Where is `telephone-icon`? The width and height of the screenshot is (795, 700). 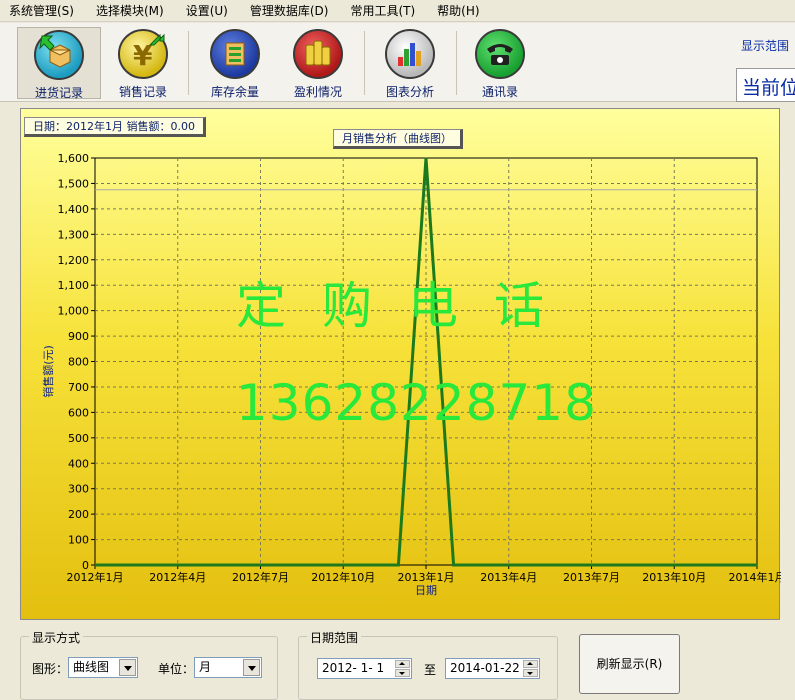
telephone-icon is located at coordinates (500, 54).